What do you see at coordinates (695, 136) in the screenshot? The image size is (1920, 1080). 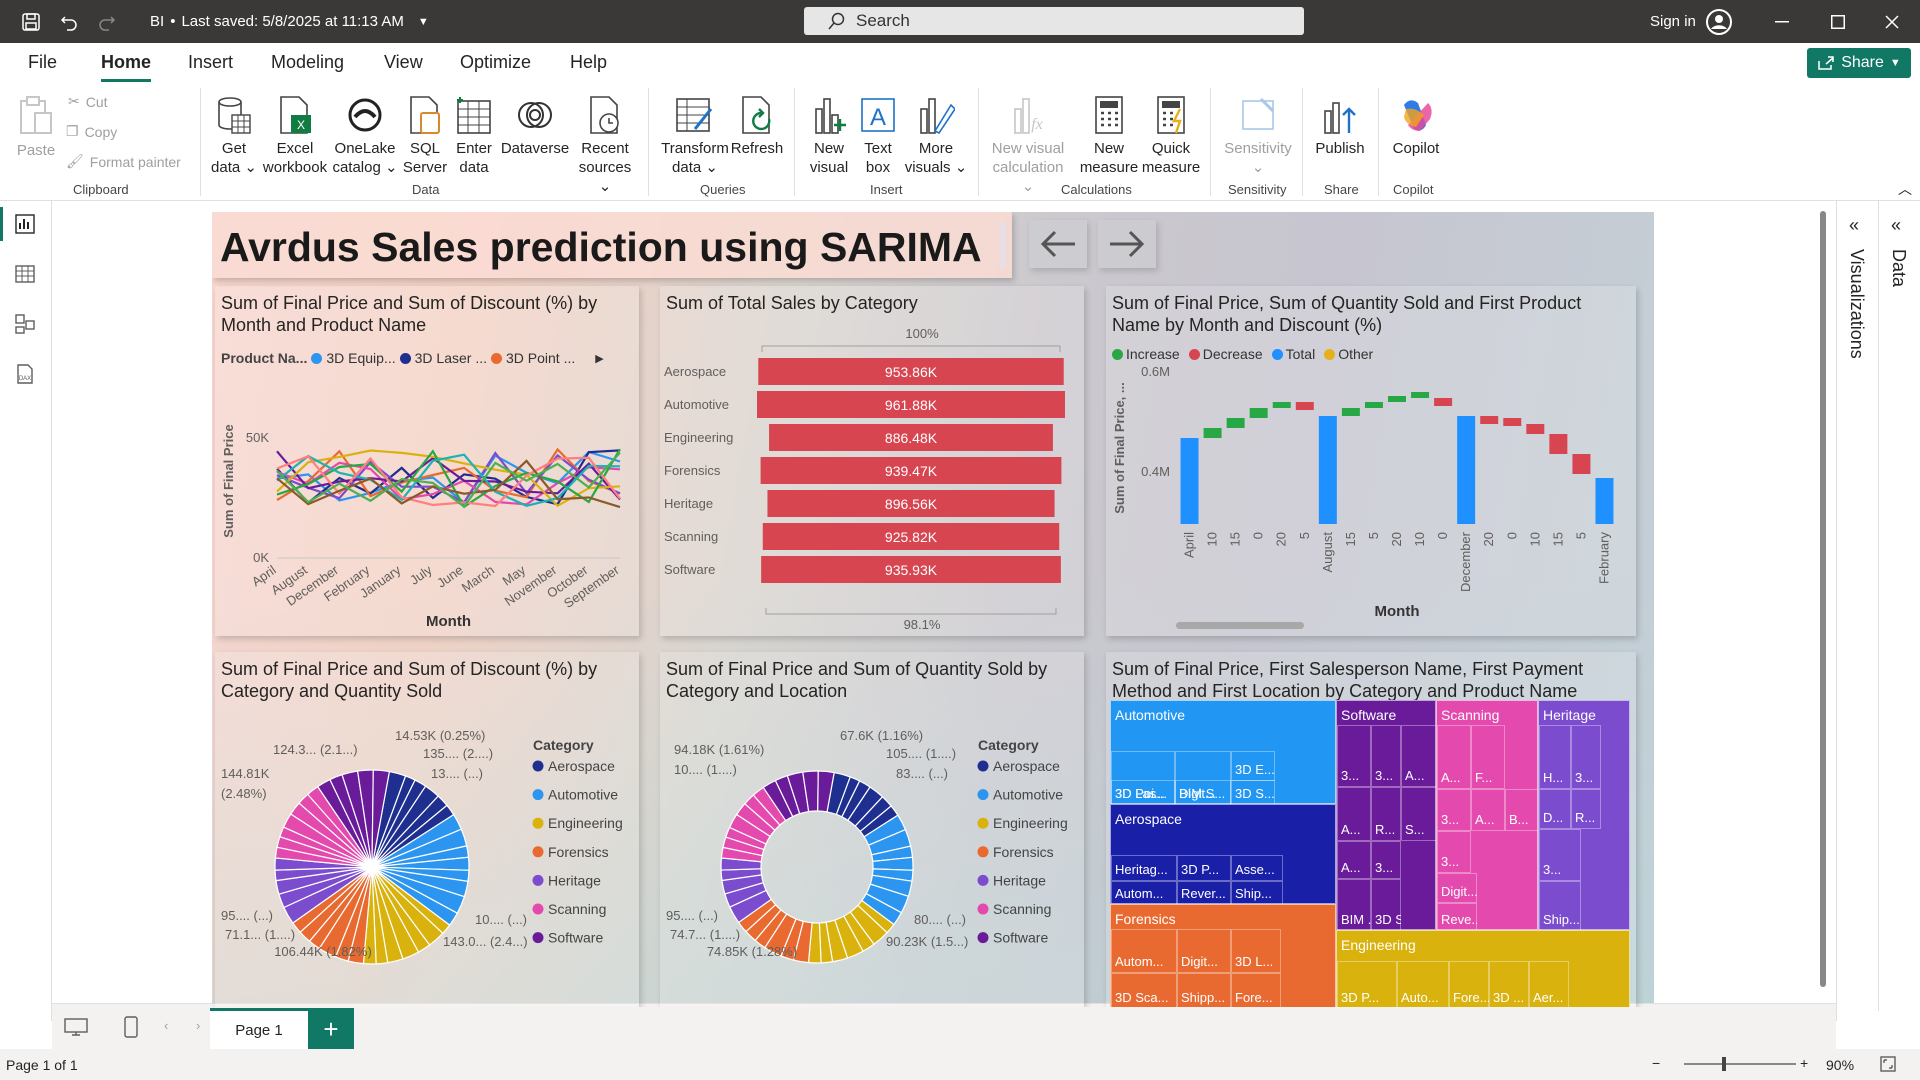 I see `transform-data-button: Transform data ⌄` at bounding box center [695, 136].